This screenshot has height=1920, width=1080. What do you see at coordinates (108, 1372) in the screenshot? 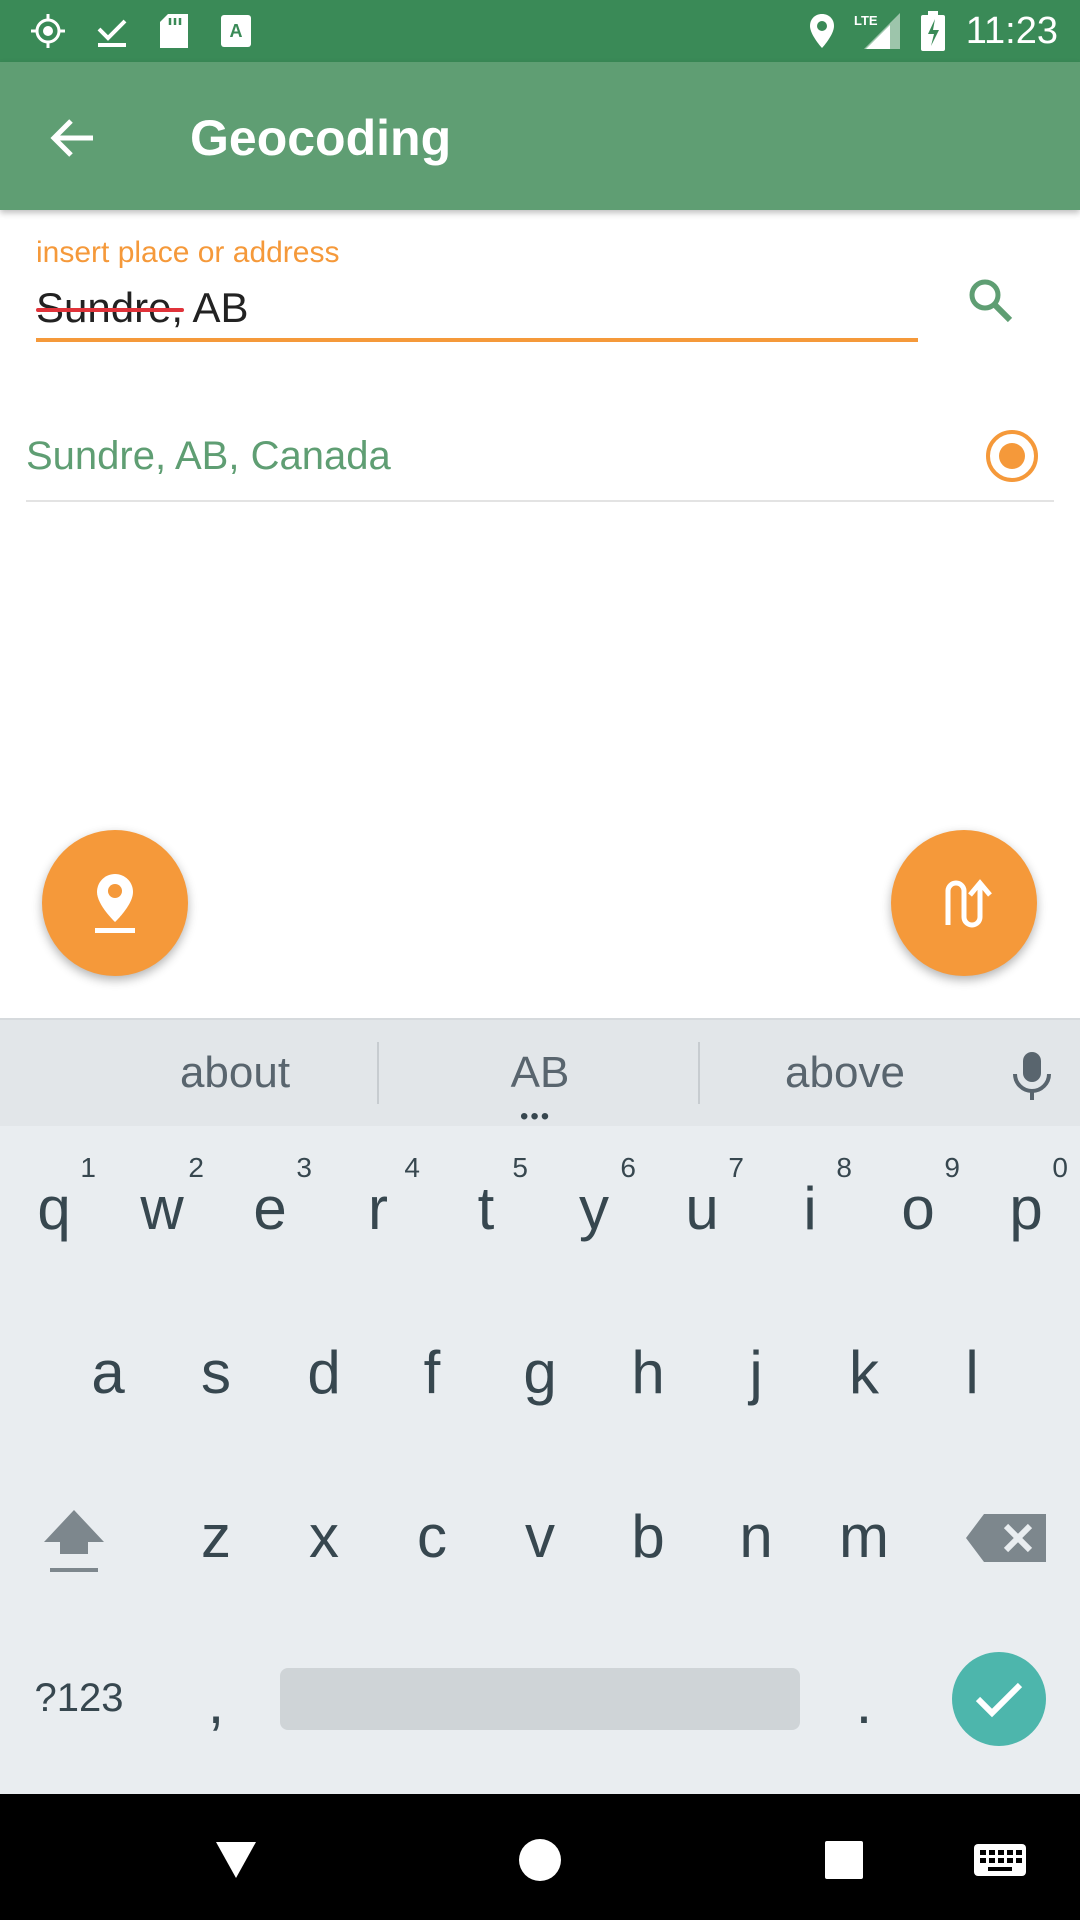
I see `key-label: a` at bounding box center [108, 1372].